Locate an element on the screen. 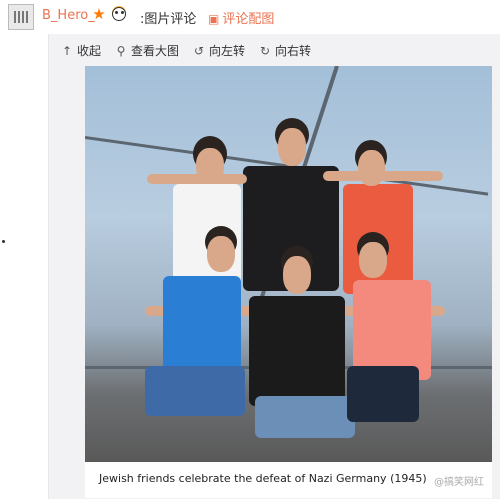 Image resolution: width=500 pixels, height=499 pixels. rotate-left-button: ↺ 向左转 is located at coordinates (219, 50).